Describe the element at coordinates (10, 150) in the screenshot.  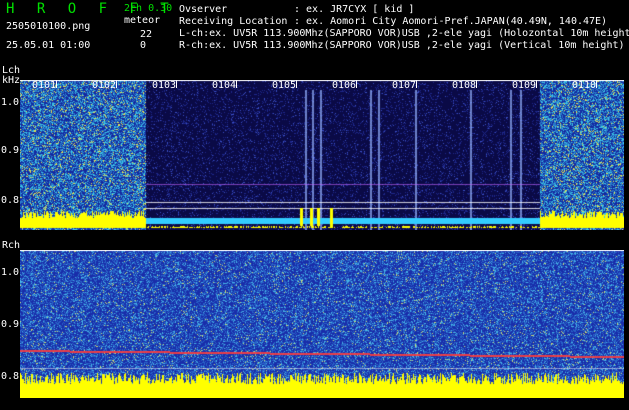
I see `lch-ytick-2: 0.9` at that location.